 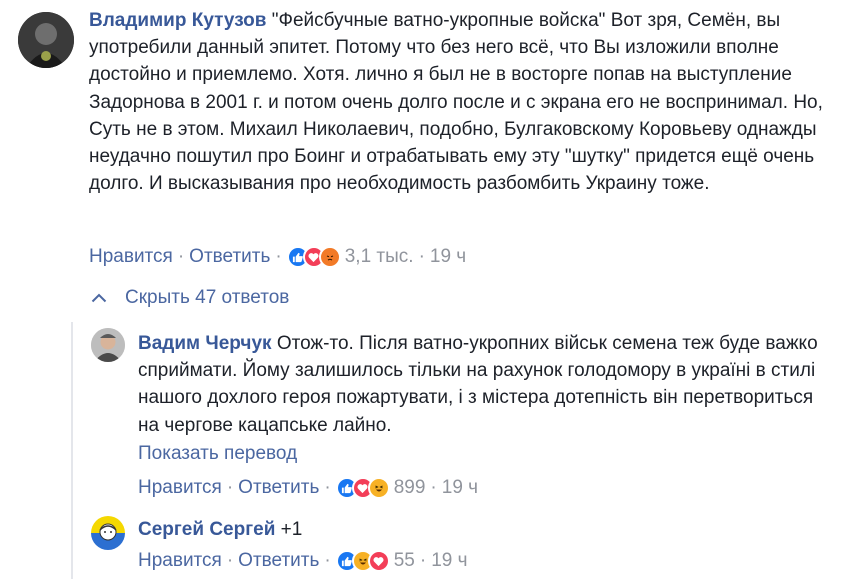 What do you see at coordinates (217, 454) in the screenshot?
I see `show-translation-link: Показать перевод` at bounding box center [217, 454].